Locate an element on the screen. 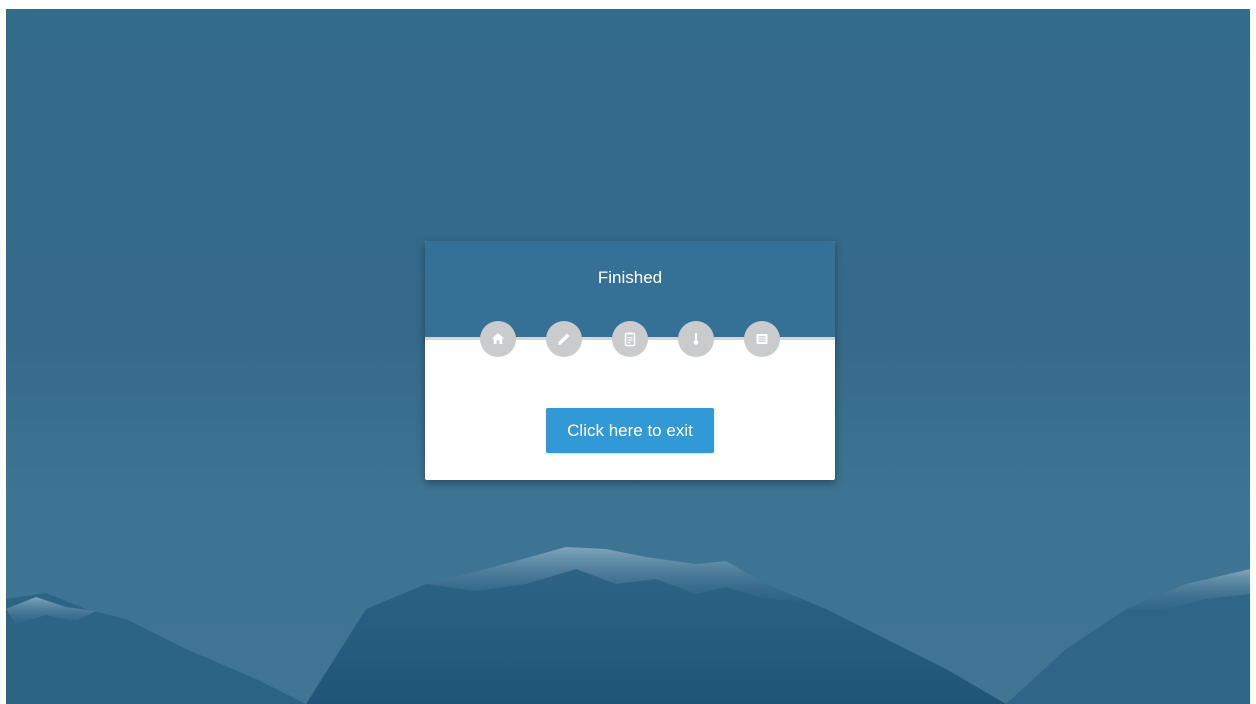 The image size is (1256, 704). home-icon is located at coordinates (498, 338).